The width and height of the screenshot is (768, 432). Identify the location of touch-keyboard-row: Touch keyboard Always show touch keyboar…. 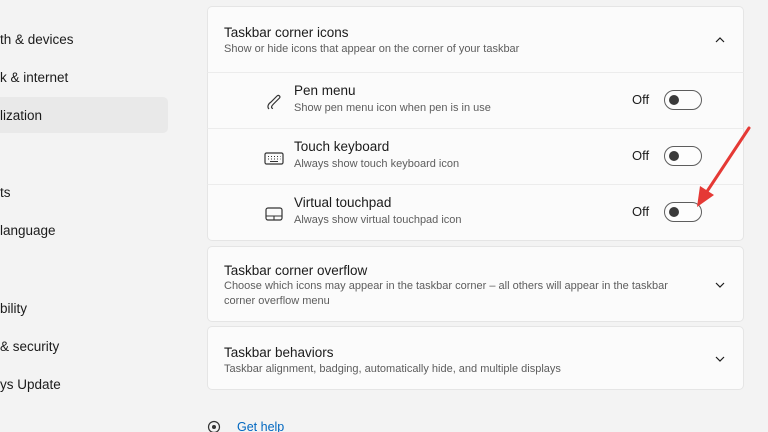
(475, 156).